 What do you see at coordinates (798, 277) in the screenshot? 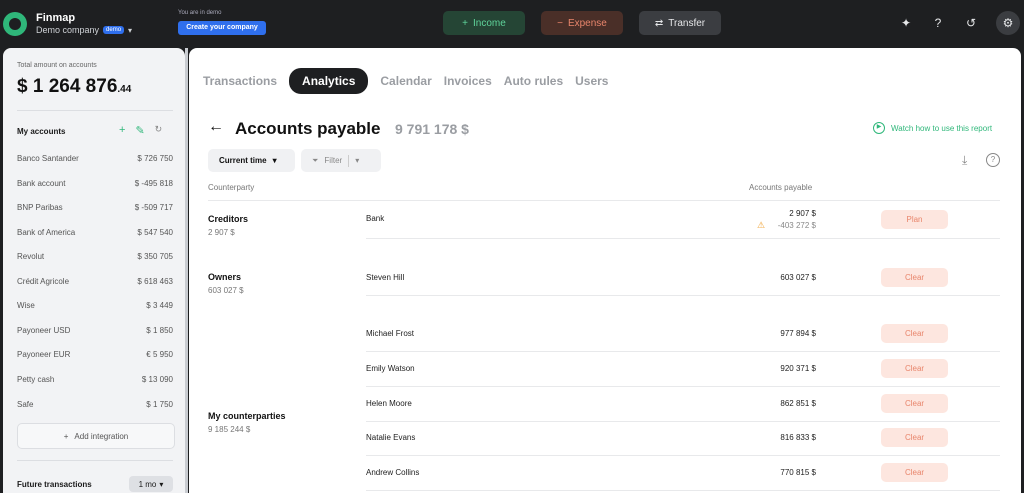
I see `payable-amount: 603 027 $` at bounding box center [798, 277].